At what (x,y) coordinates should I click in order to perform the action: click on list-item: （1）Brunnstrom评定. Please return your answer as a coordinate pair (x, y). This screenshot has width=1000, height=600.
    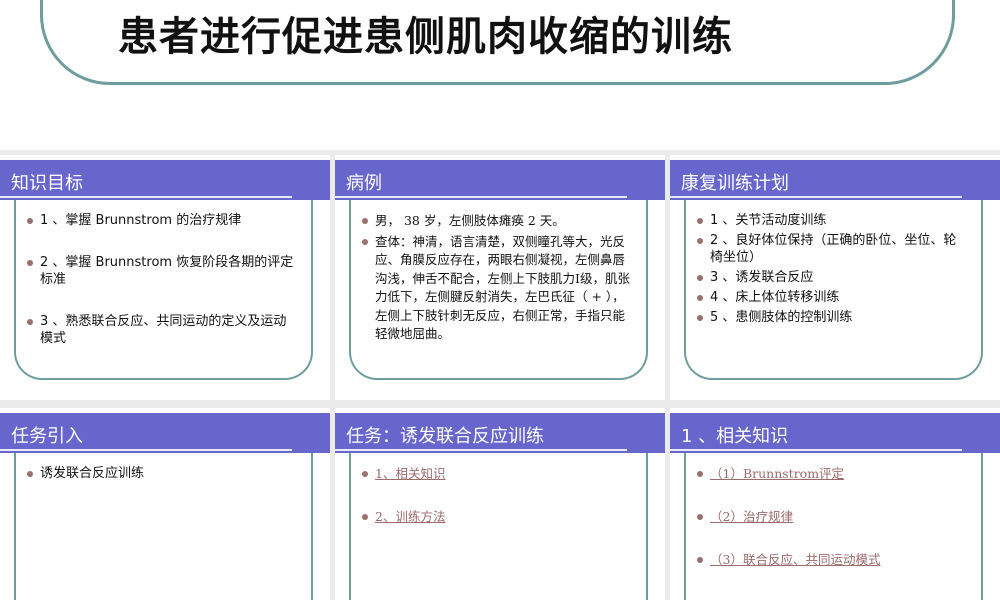
    Looking at the image, I should click on (831, 474).